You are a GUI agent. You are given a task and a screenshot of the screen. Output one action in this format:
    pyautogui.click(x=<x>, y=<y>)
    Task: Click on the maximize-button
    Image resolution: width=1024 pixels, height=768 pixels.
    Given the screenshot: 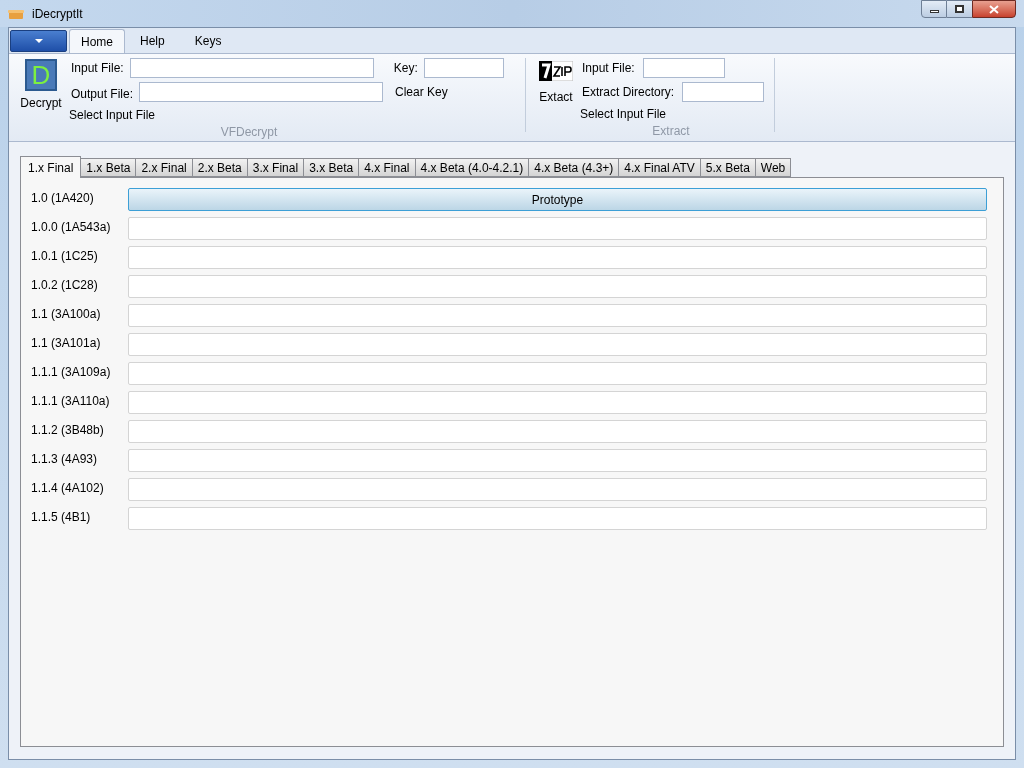 What is the action you would take?
    pyautogui.click(x=959, y=9)
    